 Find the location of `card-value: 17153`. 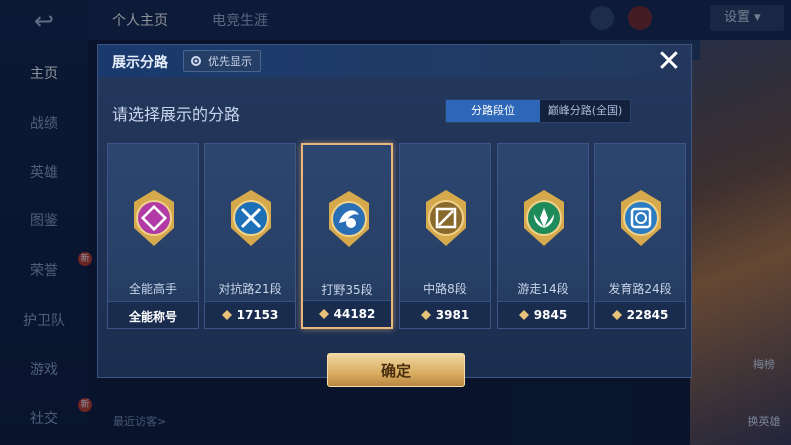

card-value: 17153 is located at coordinates (257, 315).